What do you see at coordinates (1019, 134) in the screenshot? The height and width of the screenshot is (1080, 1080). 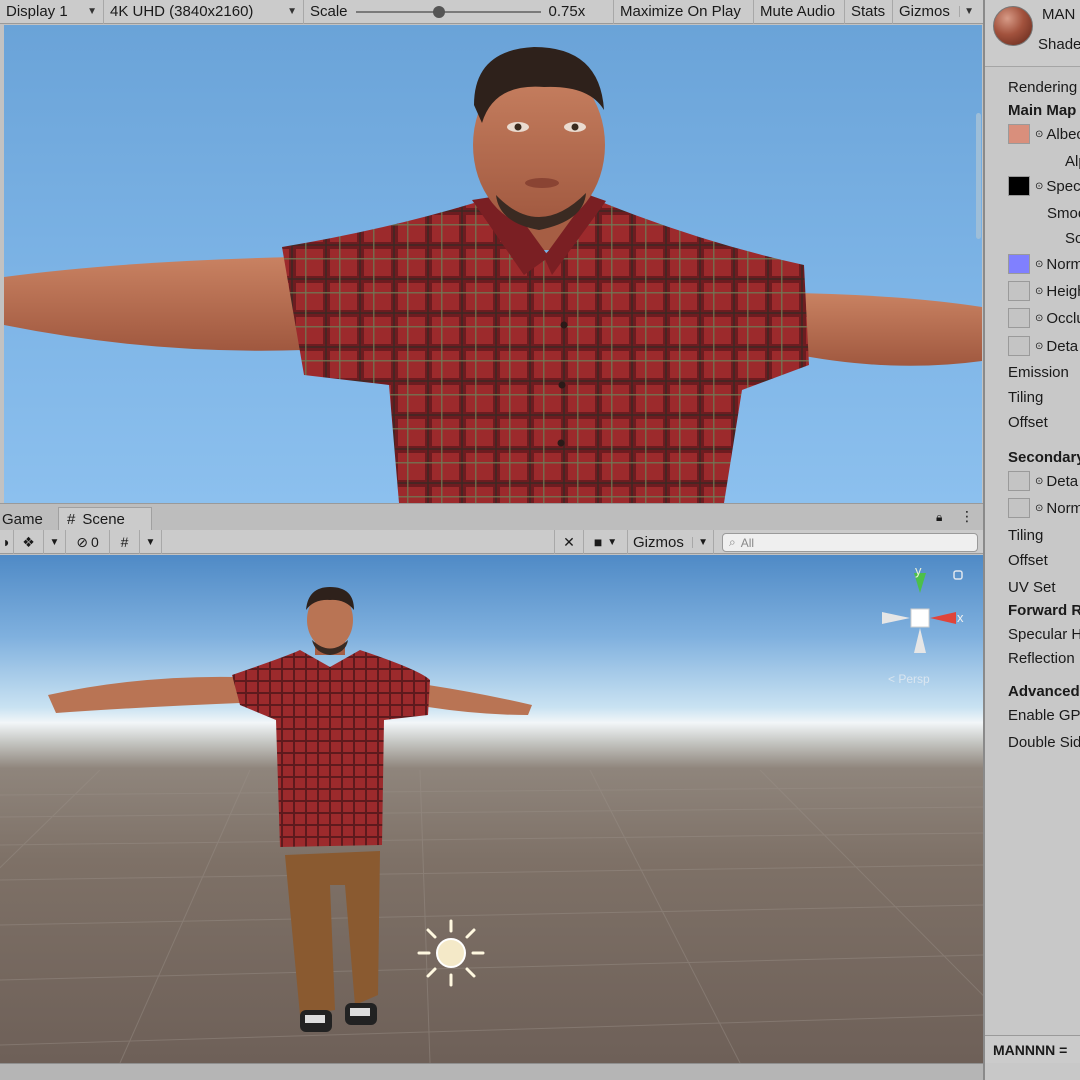 I see `albedo-texture-slot` at bounding box center [1019, 134].